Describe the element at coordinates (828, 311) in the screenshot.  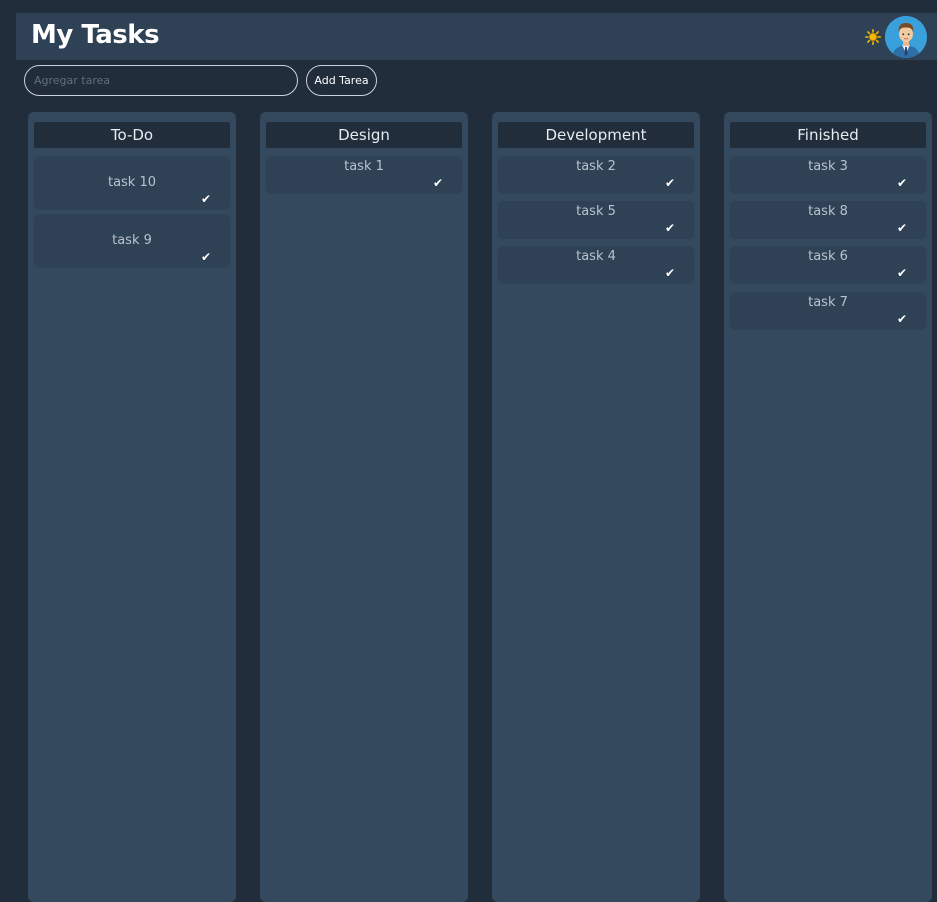
I see `task-card: task 7 ✔` at that location.